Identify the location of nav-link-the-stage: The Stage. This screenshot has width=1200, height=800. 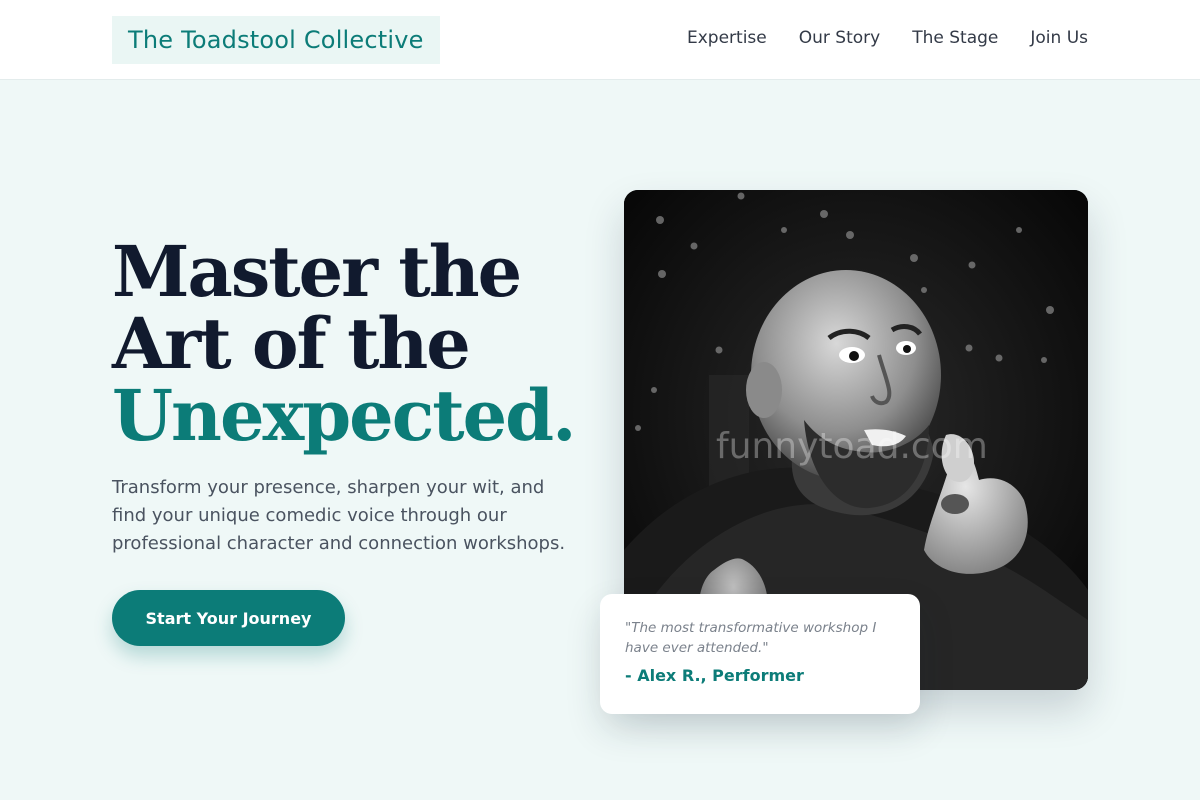
(955, 38).